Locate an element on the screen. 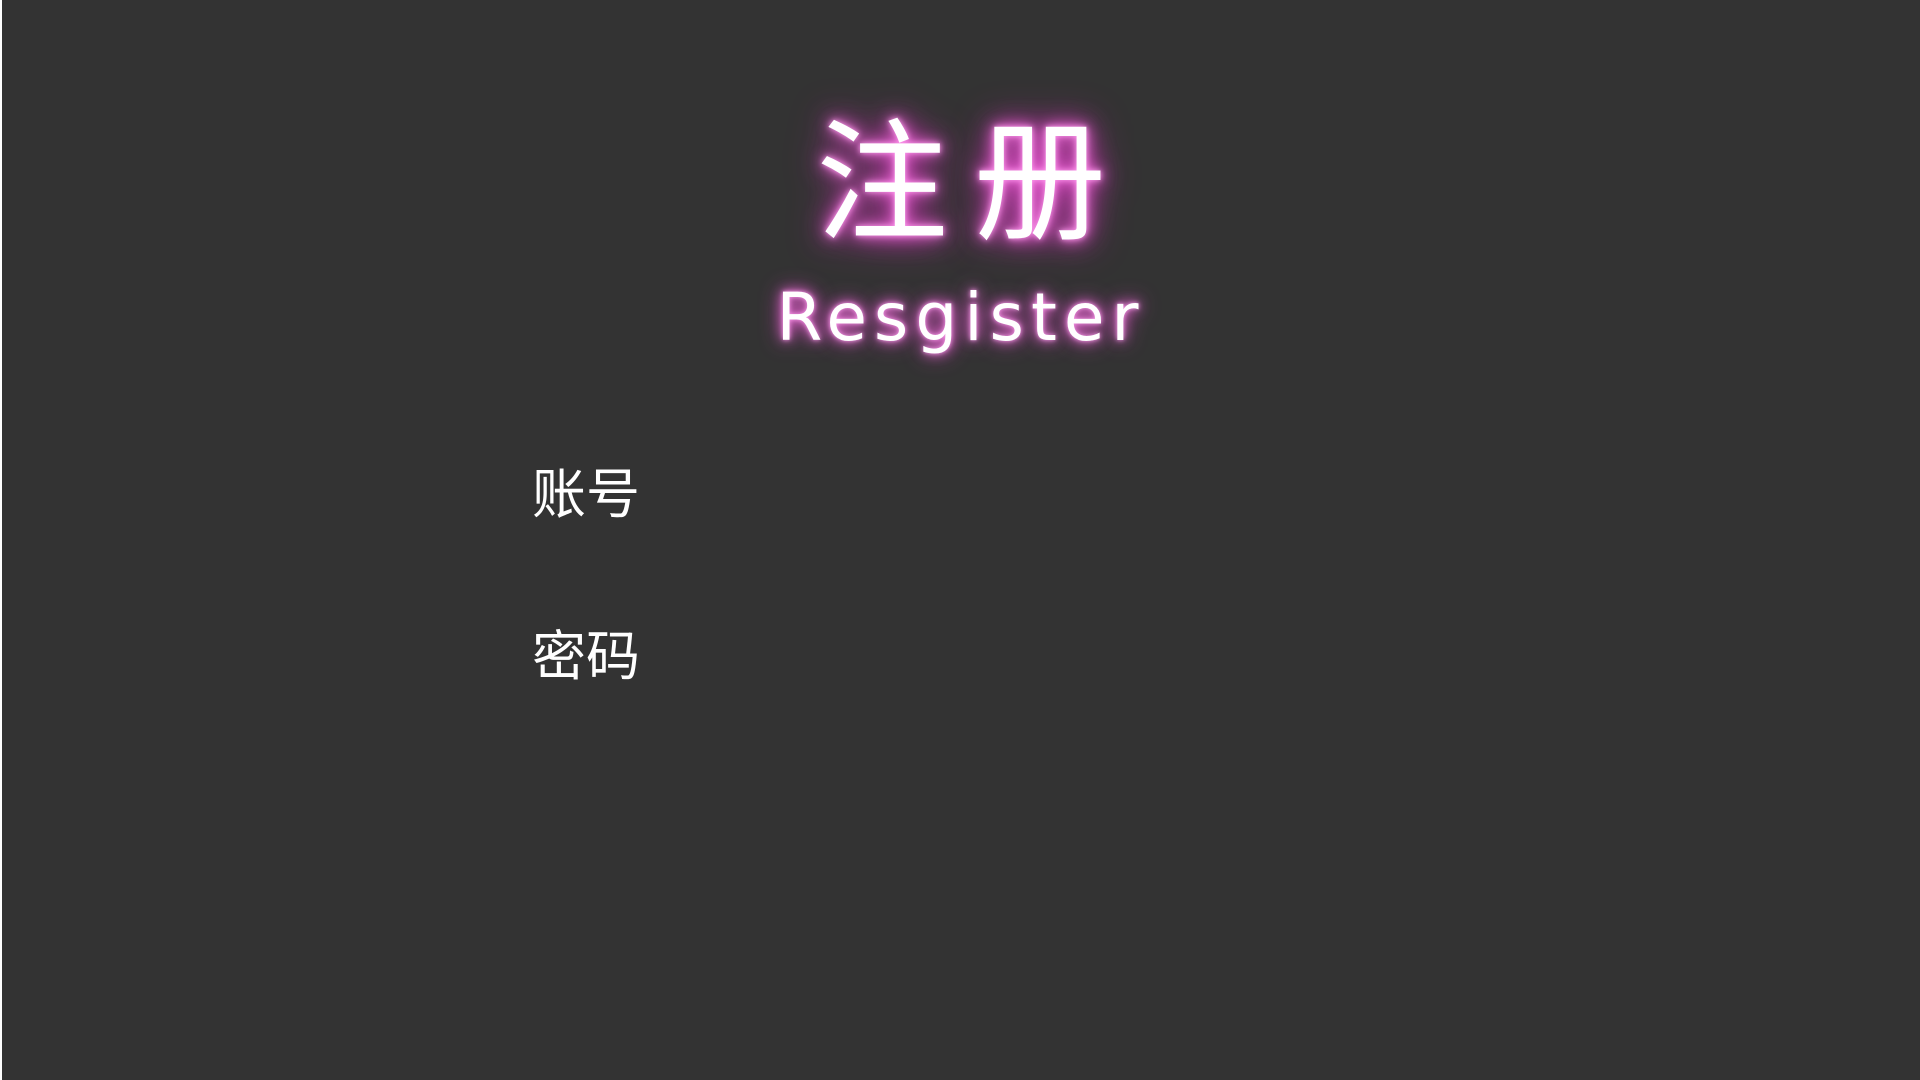 This screenshot has width=1920, height=1080. account-row: 账号 is located at coordinates (912, 495).